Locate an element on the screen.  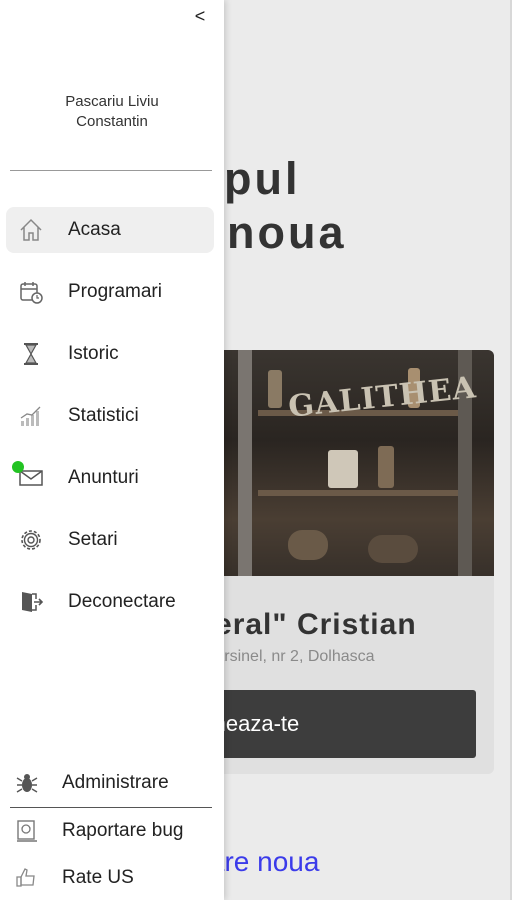
menu-item-administrare: Administrare is located at coordinates (112, 783).